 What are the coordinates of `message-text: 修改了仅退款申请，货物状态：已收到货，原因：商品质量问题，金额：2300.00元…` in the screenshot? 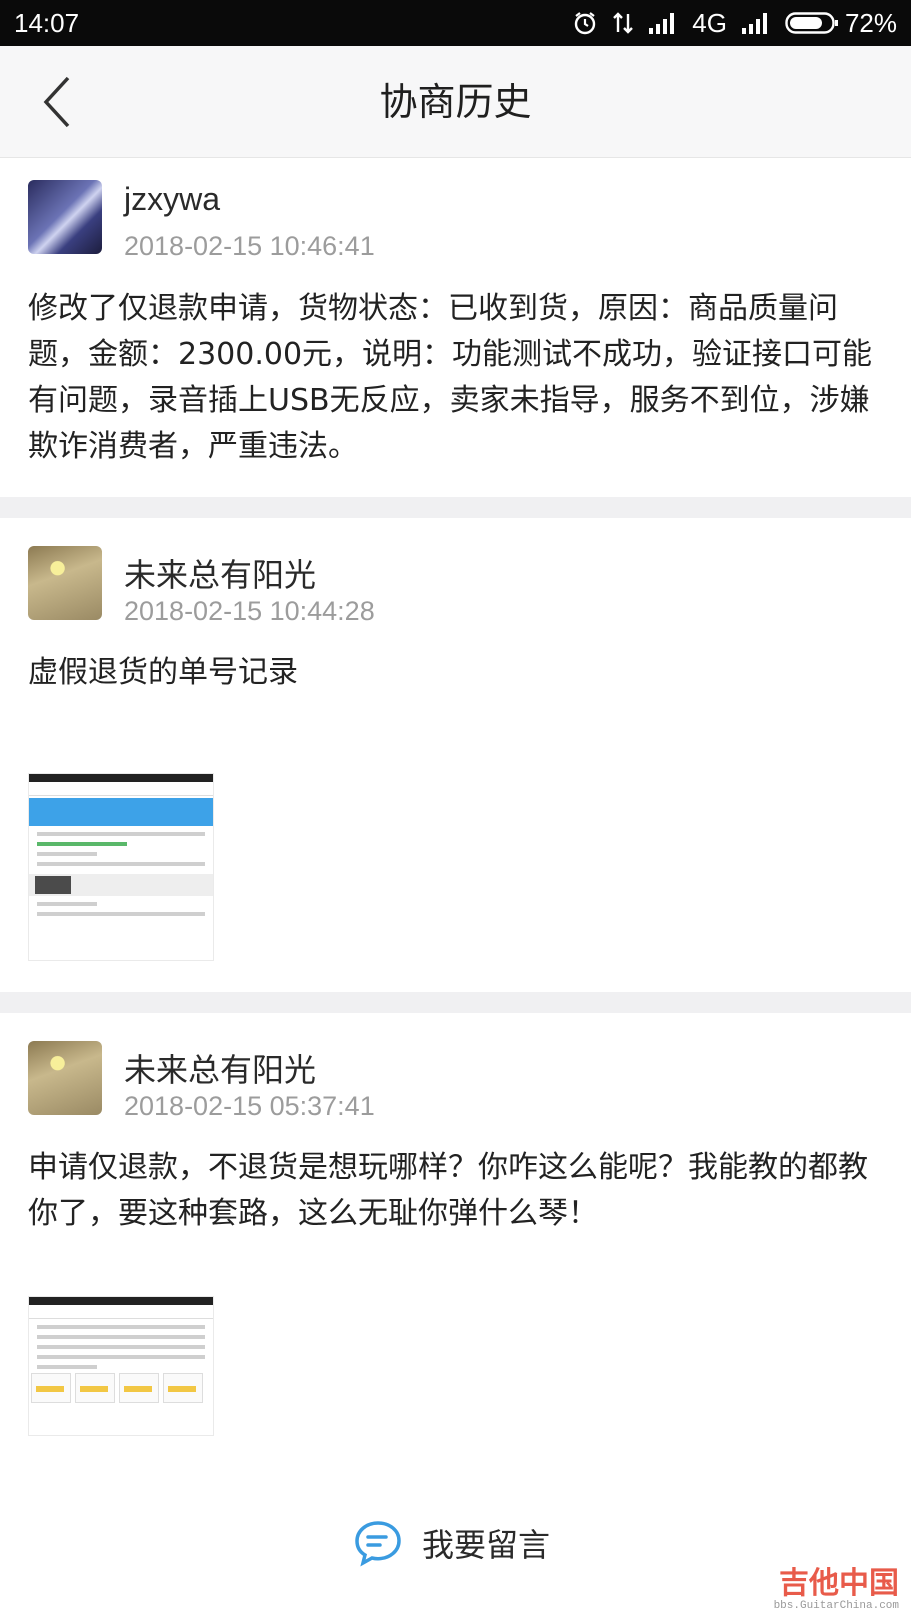 It's located at (450, 377).